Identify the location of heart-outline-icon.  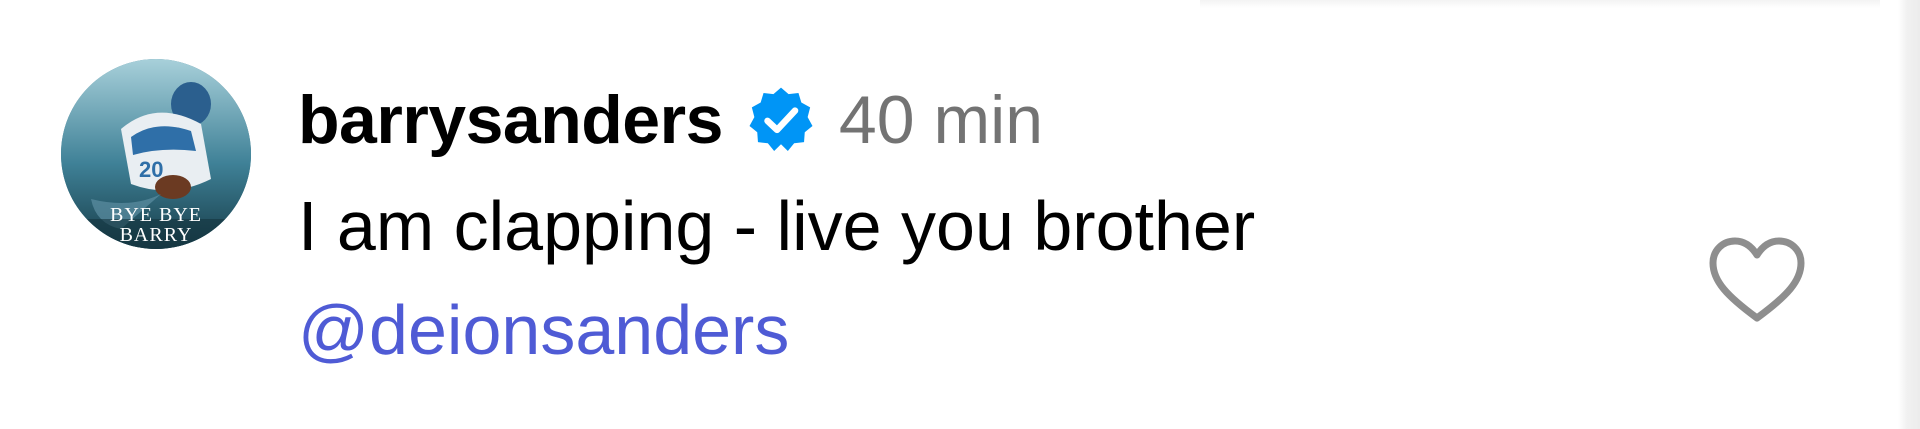
(1757, 279).